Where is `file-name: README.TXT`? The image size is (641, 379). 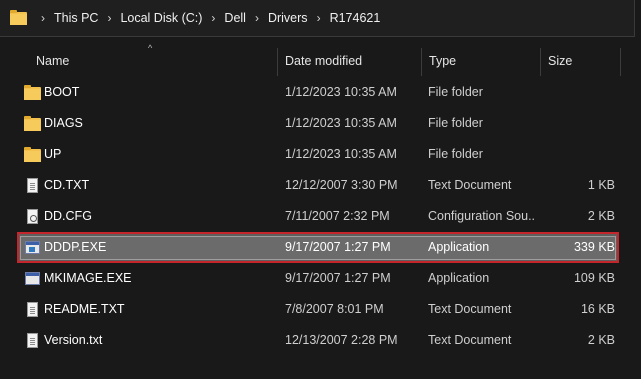
file-name: README.TXT is located at coordinates (84, 309).